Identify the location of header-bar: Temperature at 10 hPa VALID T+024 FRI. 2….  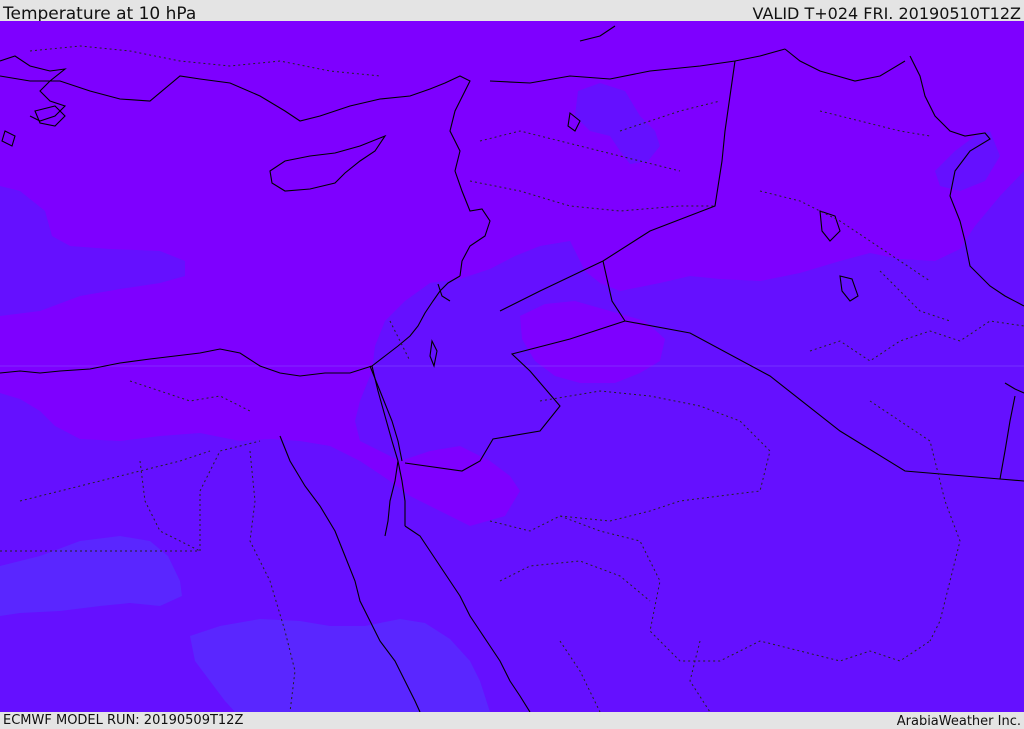
(512, 12).